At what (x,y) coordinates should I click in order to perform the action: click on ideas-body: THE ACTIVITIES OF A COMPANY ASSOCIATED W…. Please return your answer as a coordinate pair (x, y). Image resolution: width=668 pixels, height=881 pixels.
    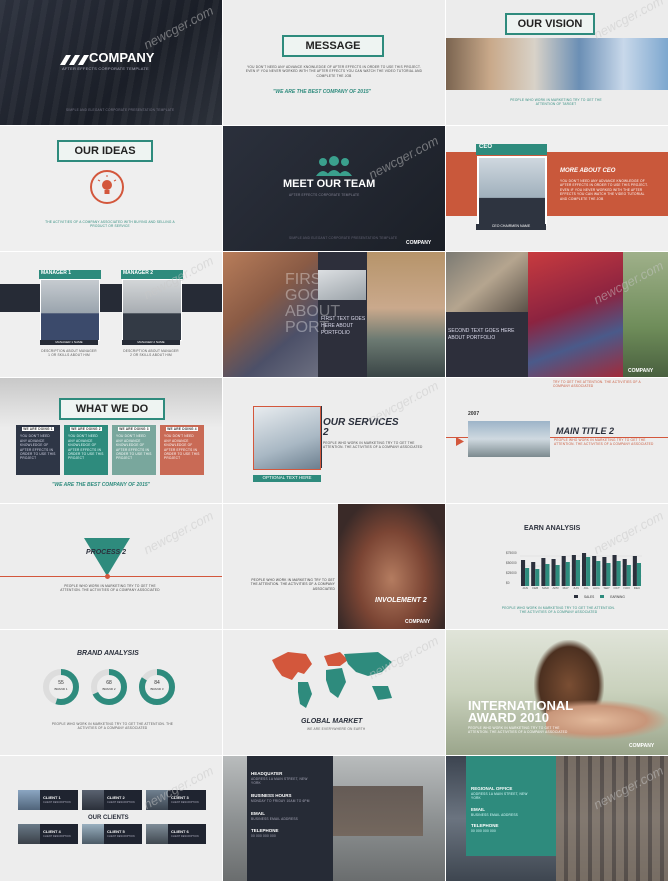
    Looking at the image, I should click on (110, 224).